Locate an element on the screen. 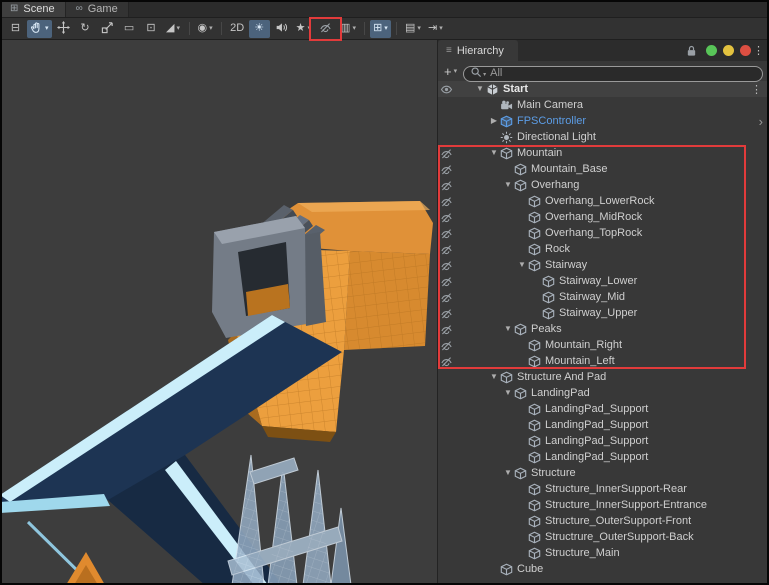 This screenshot has width=769, height=585. hand-tool-icon: ▾ is located at coordinates (39, 28).